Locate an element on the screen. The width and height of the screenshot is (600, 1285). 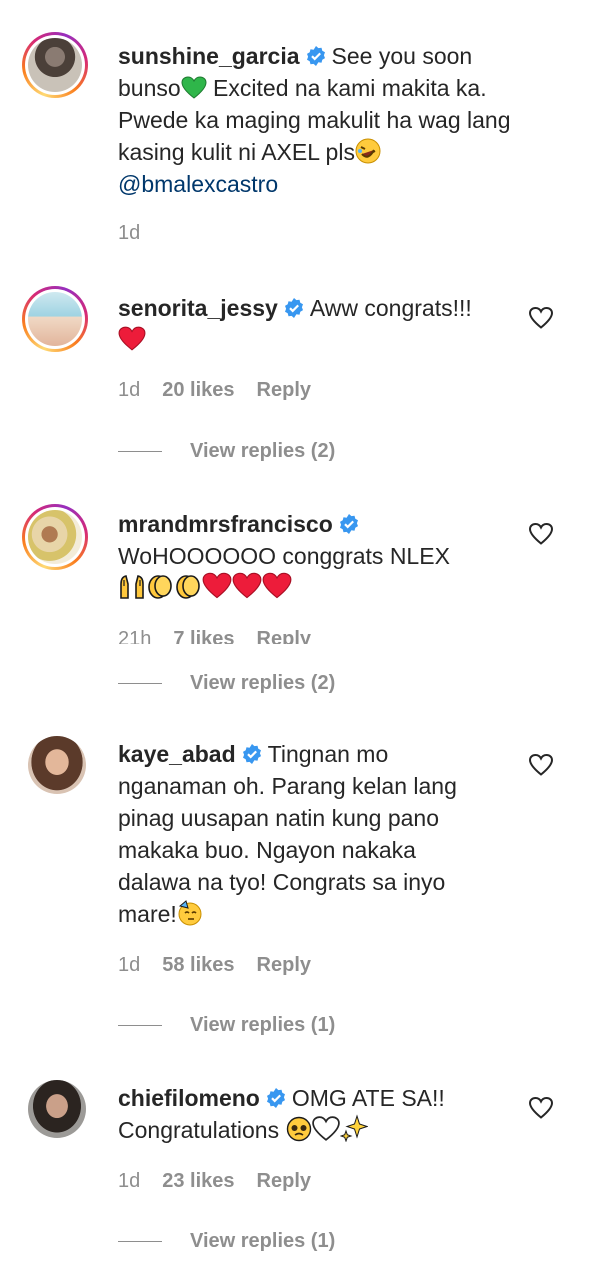
username: sunshine_garcia is located at coordinates (209, 56).